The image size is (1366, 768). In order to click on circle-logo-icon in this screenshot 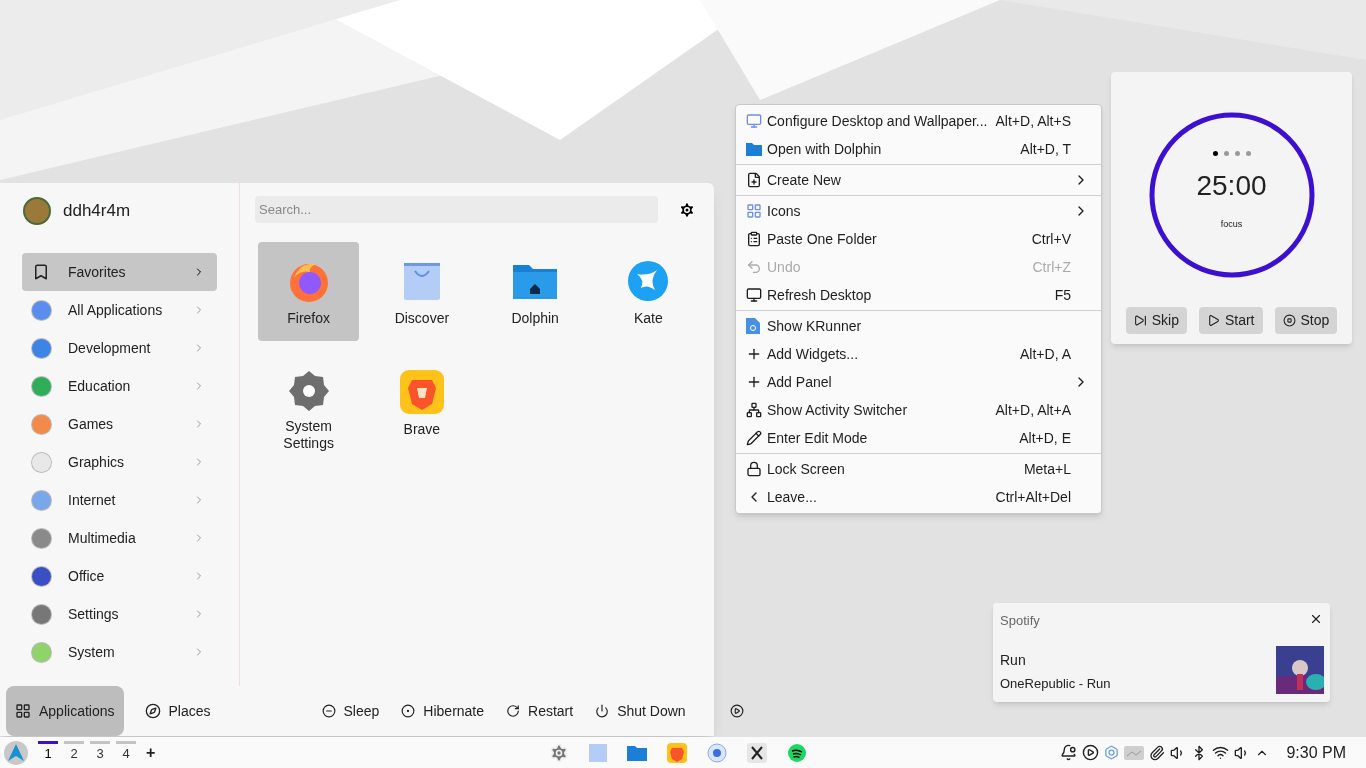, I will do `click(716, 752)`.